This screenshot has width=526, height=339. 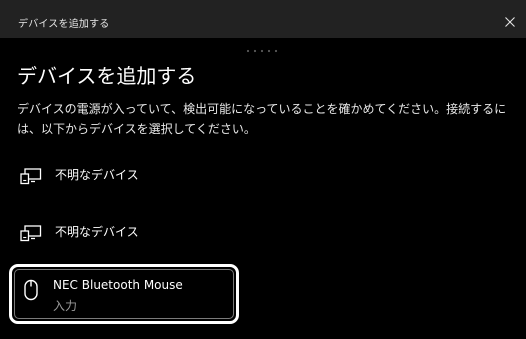 I want to click on close-icon, so click(x=510, y=22).